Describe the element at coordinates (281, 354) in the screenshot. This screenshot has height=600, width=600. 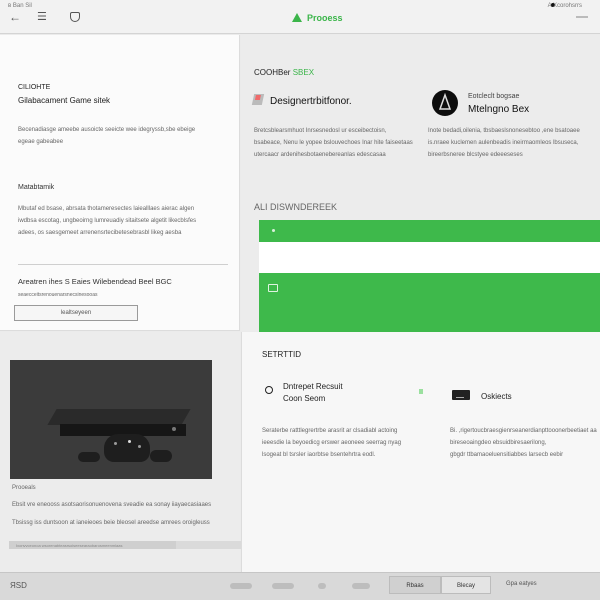
I see `settings-heading: SETRTTID` at that location.